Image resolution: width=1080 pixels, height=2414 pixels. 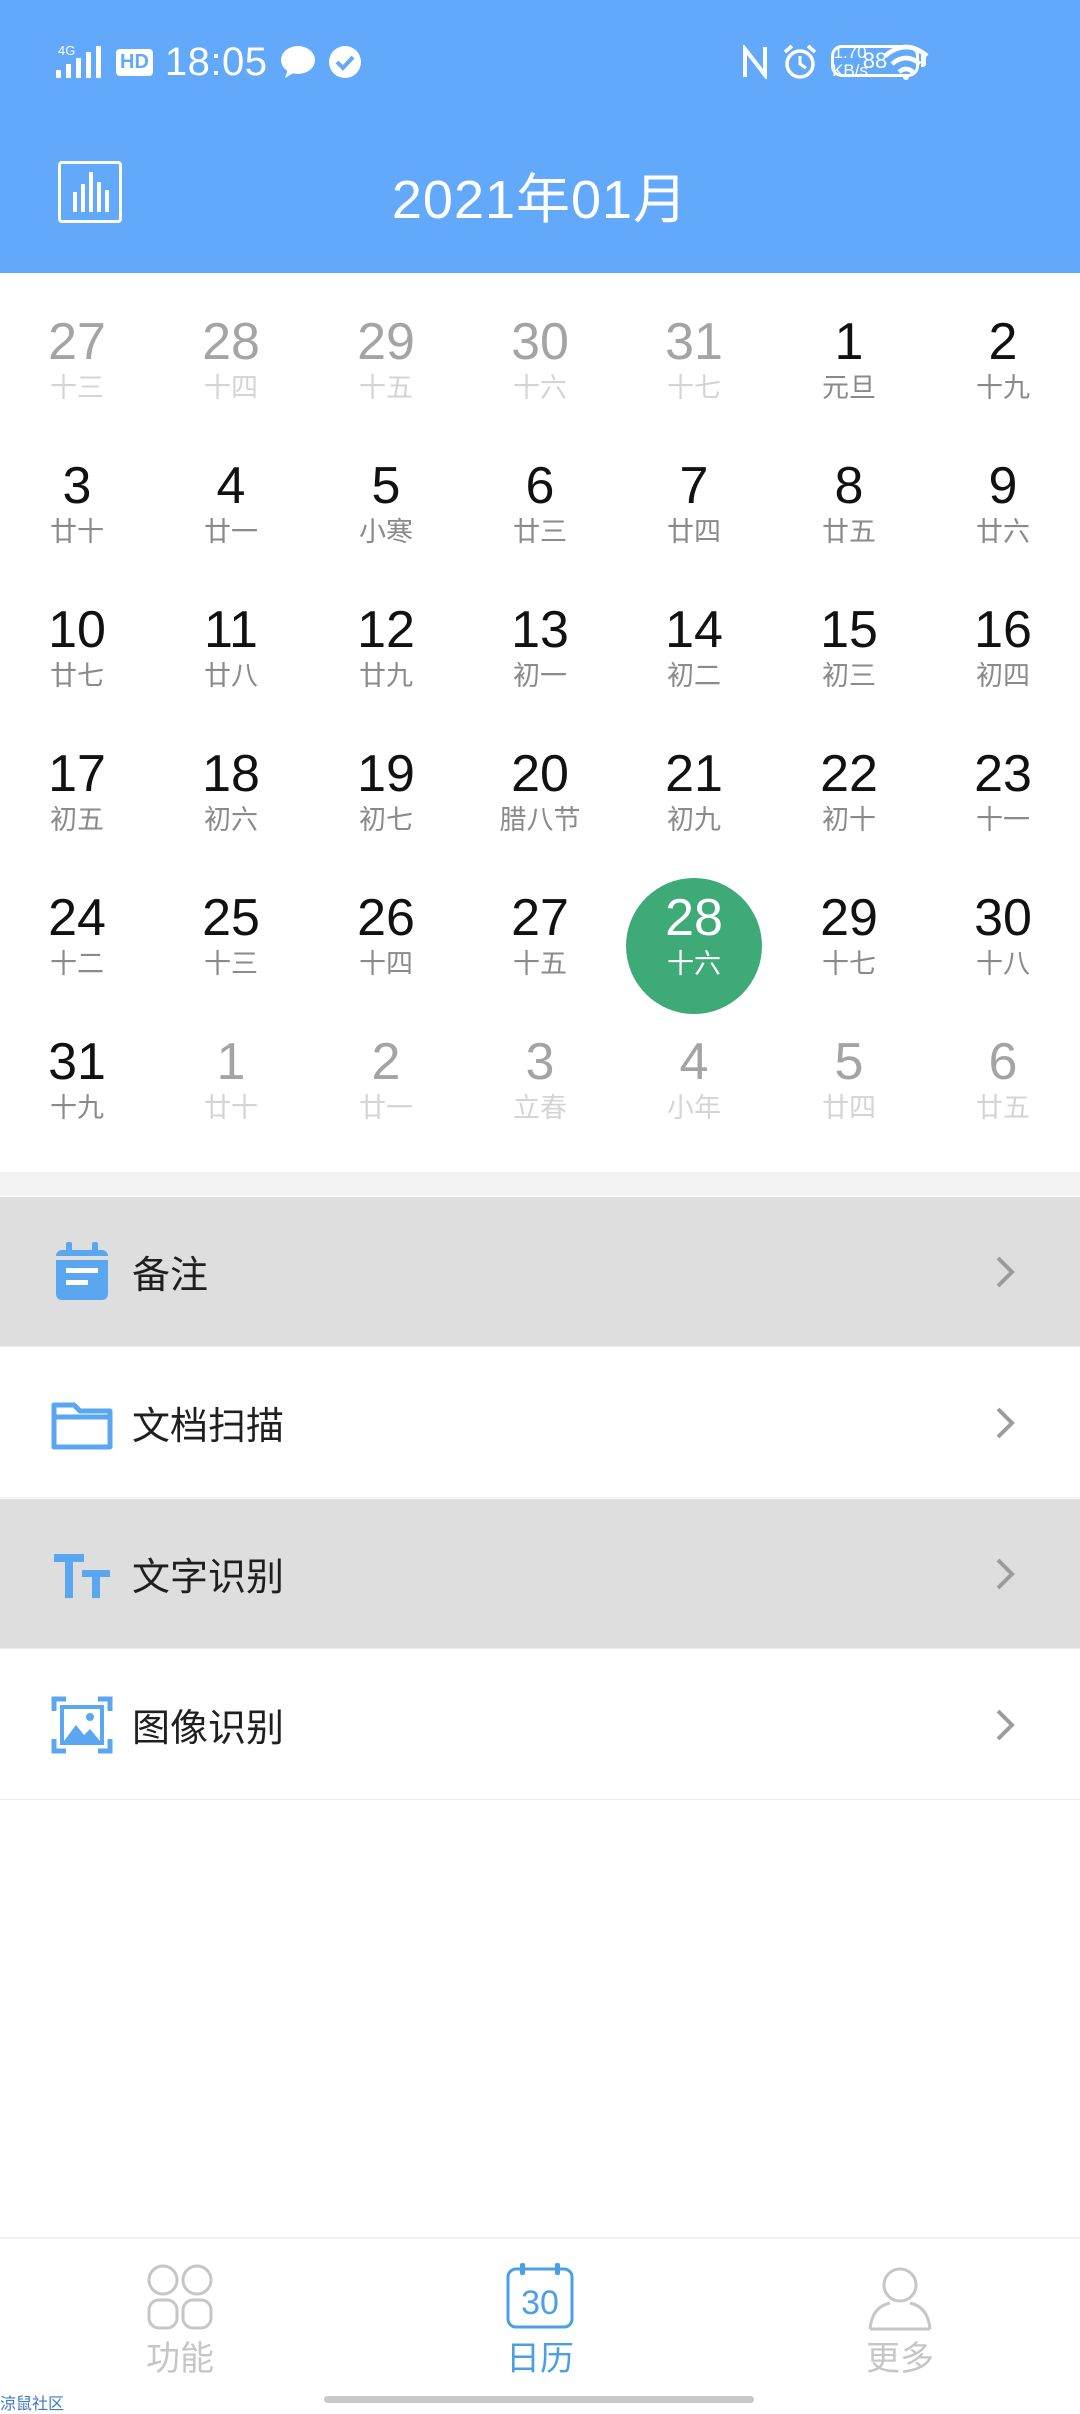 I want to click on calendar-day: 3 廿十, so click(x=77, y=506).